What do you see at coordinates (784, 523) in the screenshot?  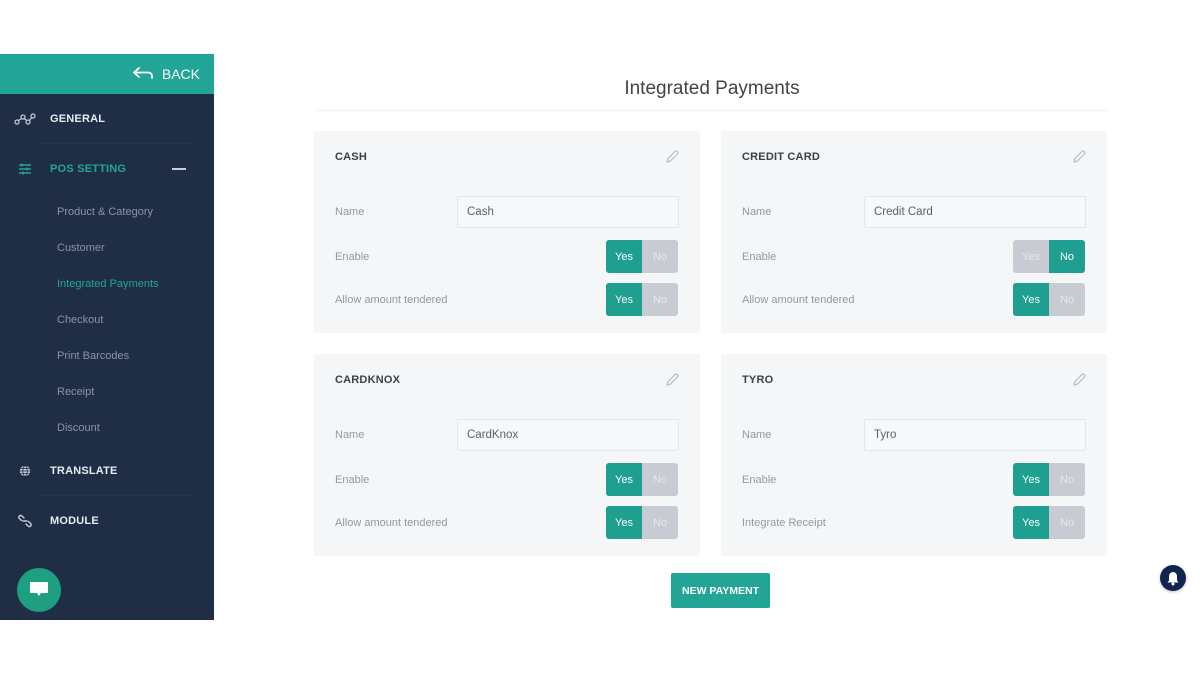 I see `integrate-receipt-label: Integrate Receipt` at bounding box center [784, 523].